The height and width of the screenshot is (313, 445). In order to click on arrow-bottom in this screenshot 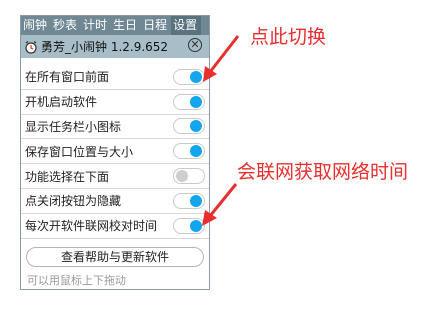, I will do `click(220, 204)`.